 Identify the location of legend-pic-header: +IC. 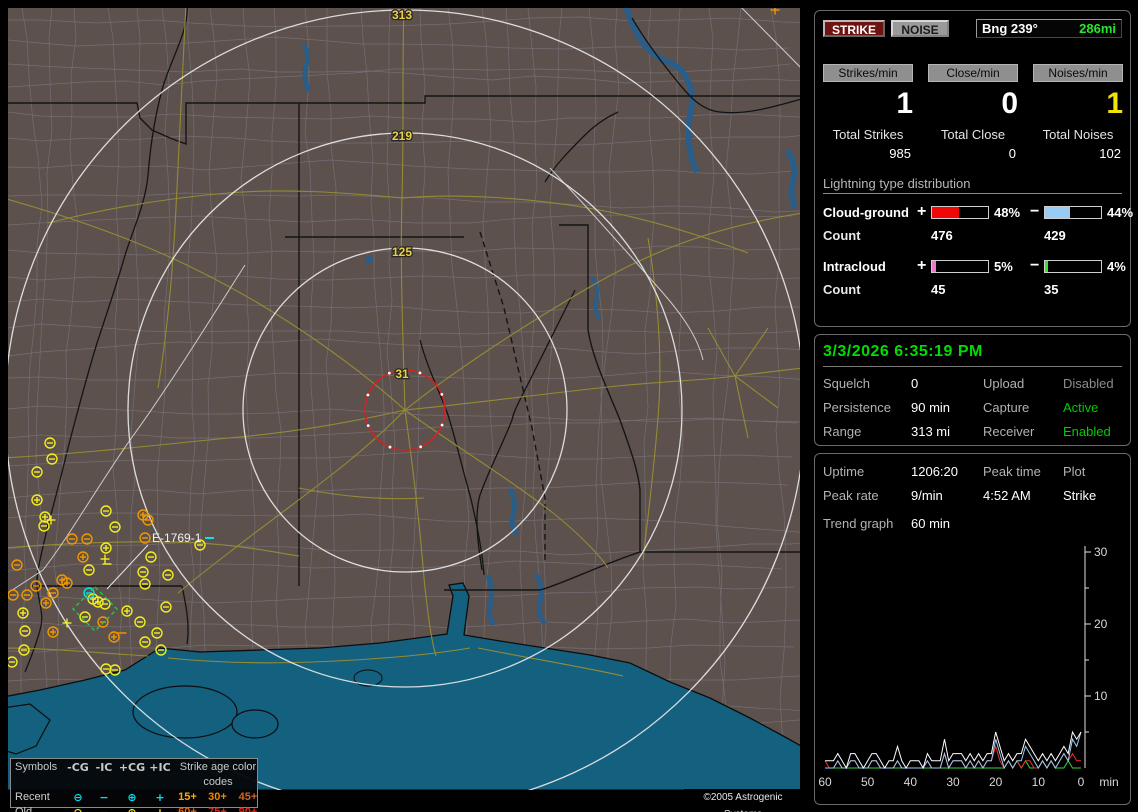
(160, 767).